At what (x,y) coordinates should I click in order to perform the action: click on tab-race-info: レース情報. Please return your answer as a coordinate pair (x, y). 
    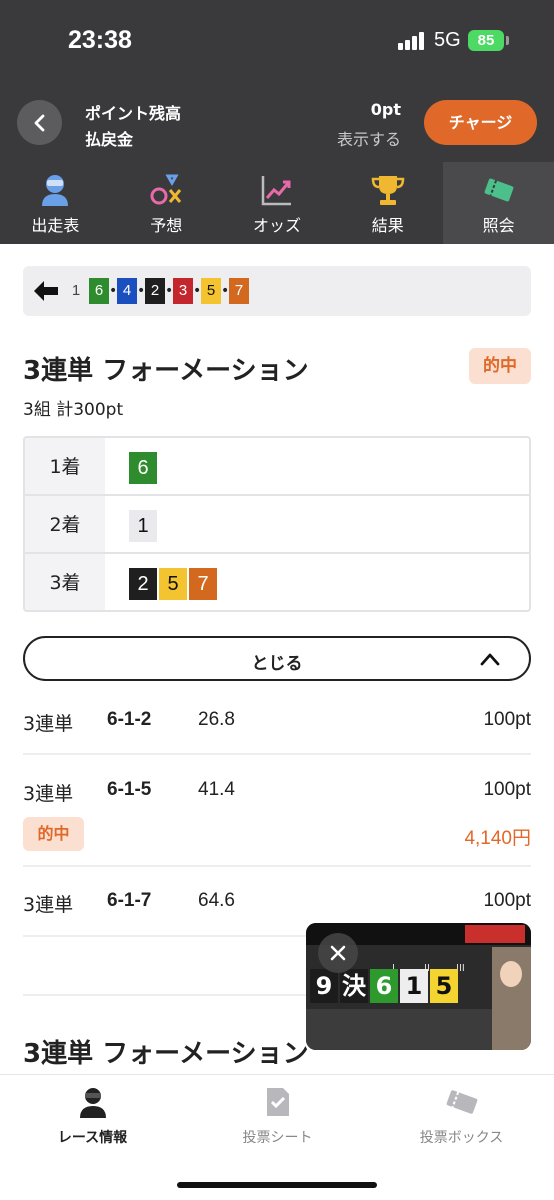
    Looking at the image, I should click on (92, 1116).